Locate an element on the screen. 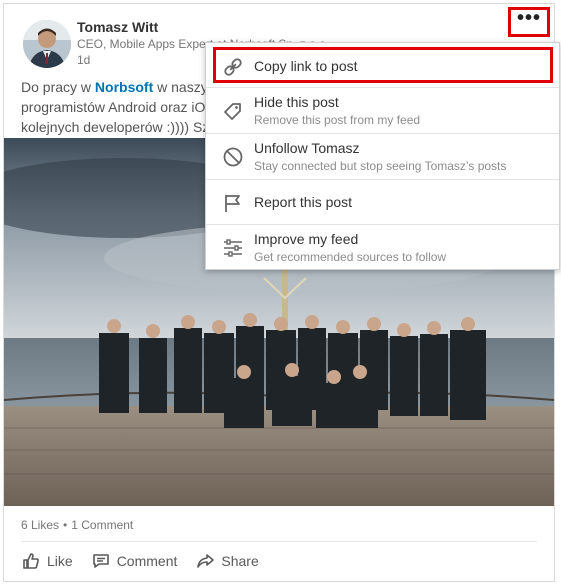  post-timestamp: 1d is located at coordinates (84, 60).